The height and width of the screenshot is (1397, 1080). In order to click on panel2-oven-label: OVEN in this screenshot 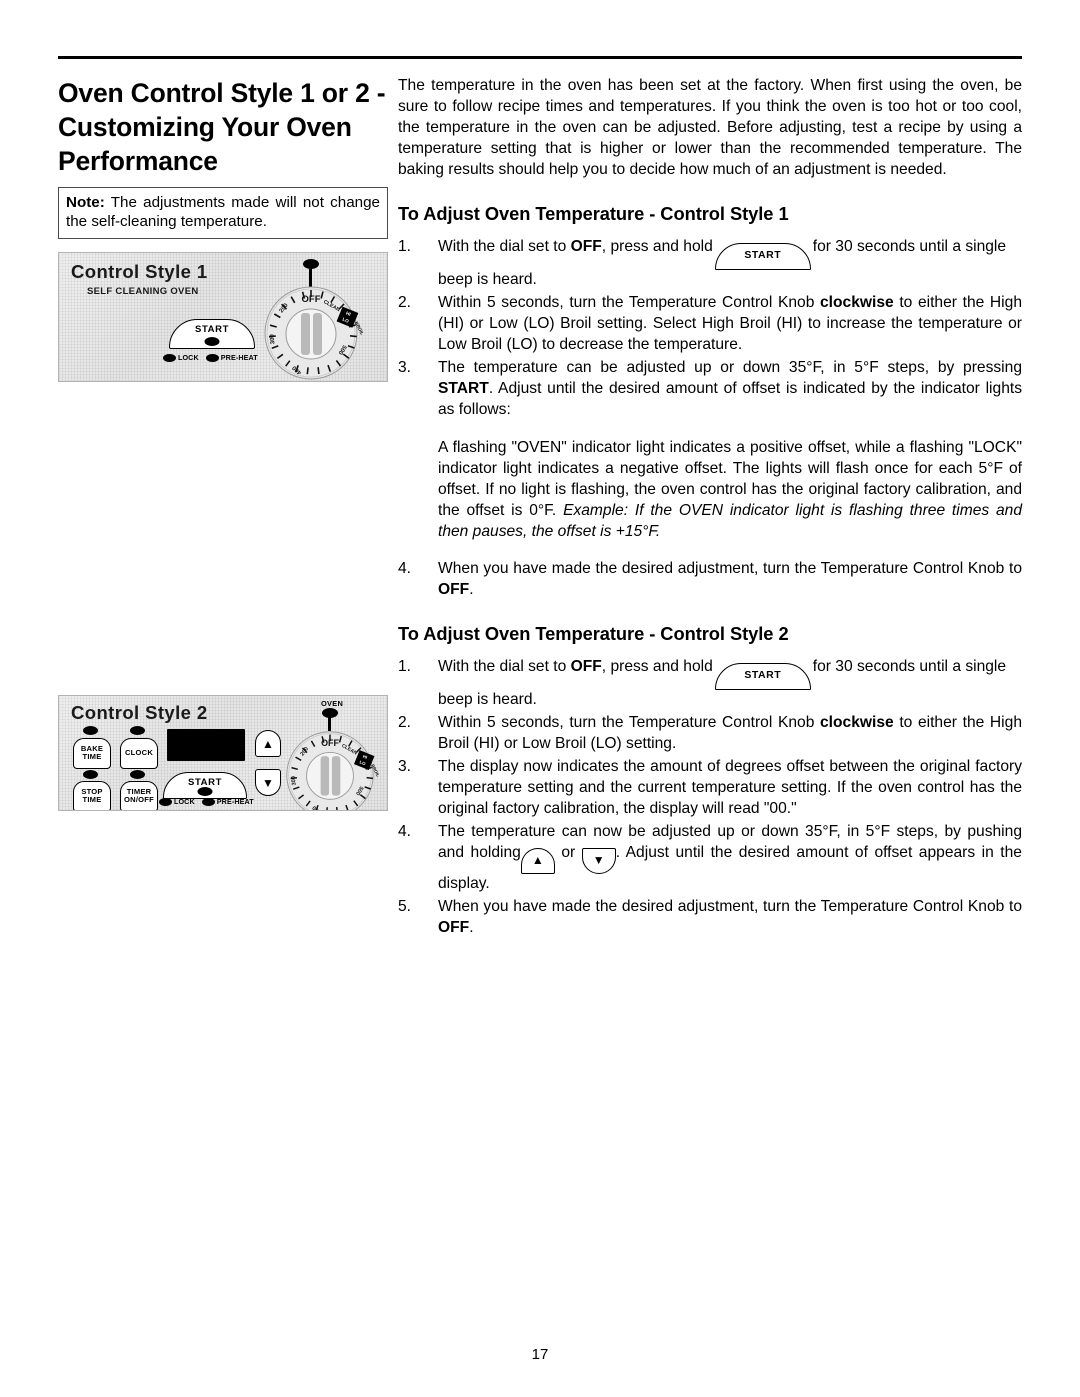, I will do `click(332, 703)`.